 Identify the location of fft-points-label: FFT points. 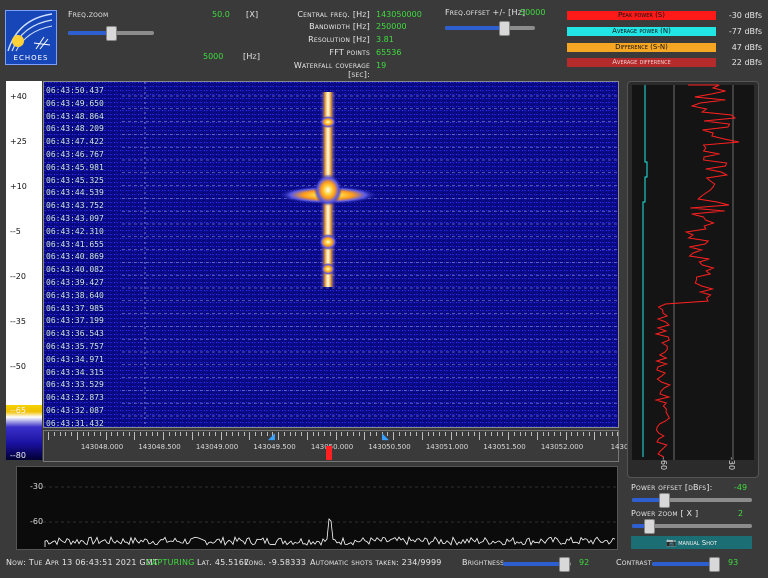
(349, 52).